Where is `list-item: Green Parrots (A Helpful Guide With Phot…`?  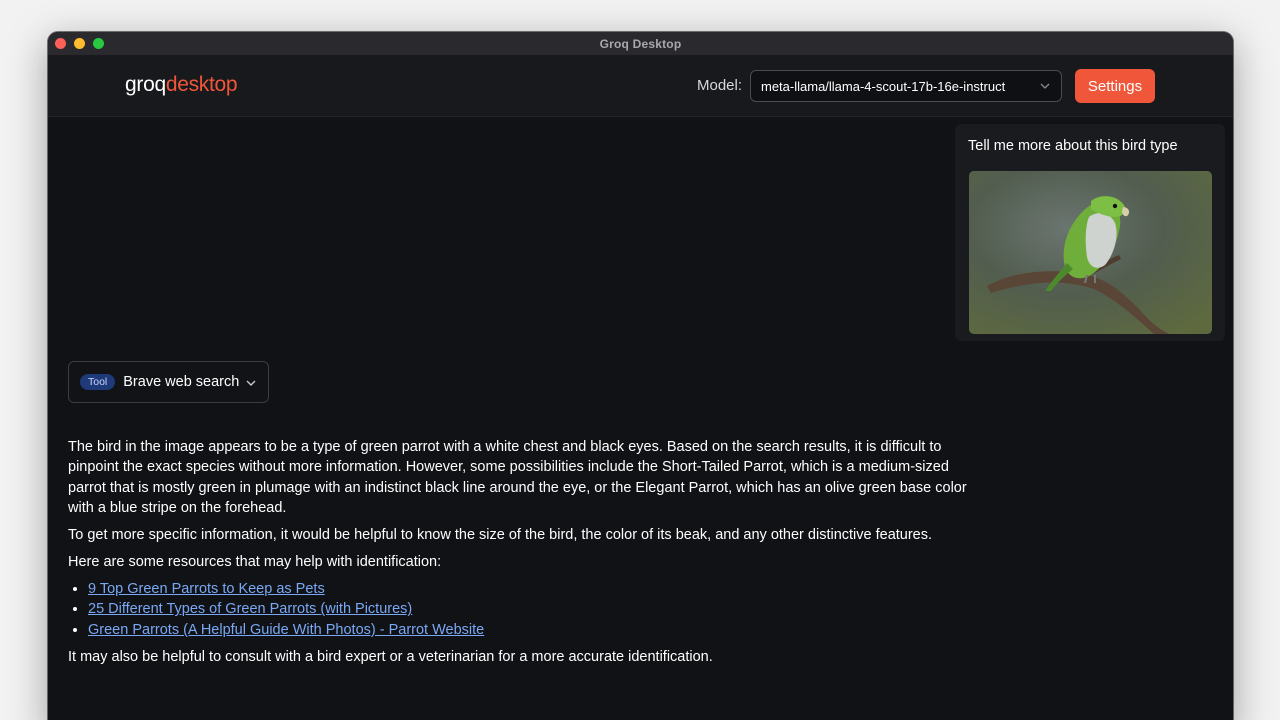
list-item: Green Parrots (A Helpful Guide With Phot… is located at coordinates (530, 630).